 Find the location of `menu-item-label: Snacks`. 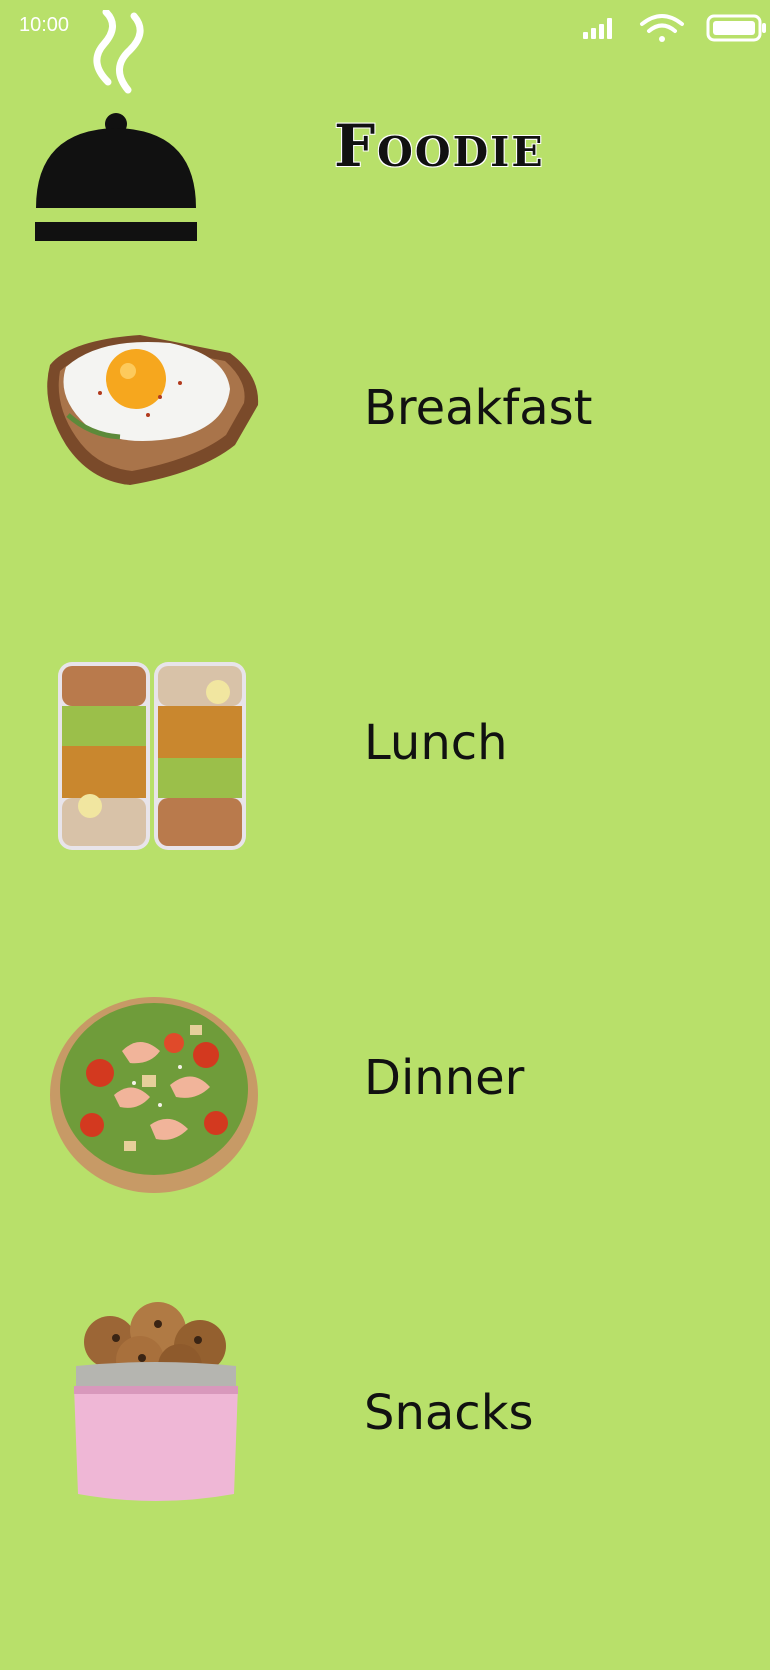

menu-item-label: Snacks is located at coordinates (449, 1413).